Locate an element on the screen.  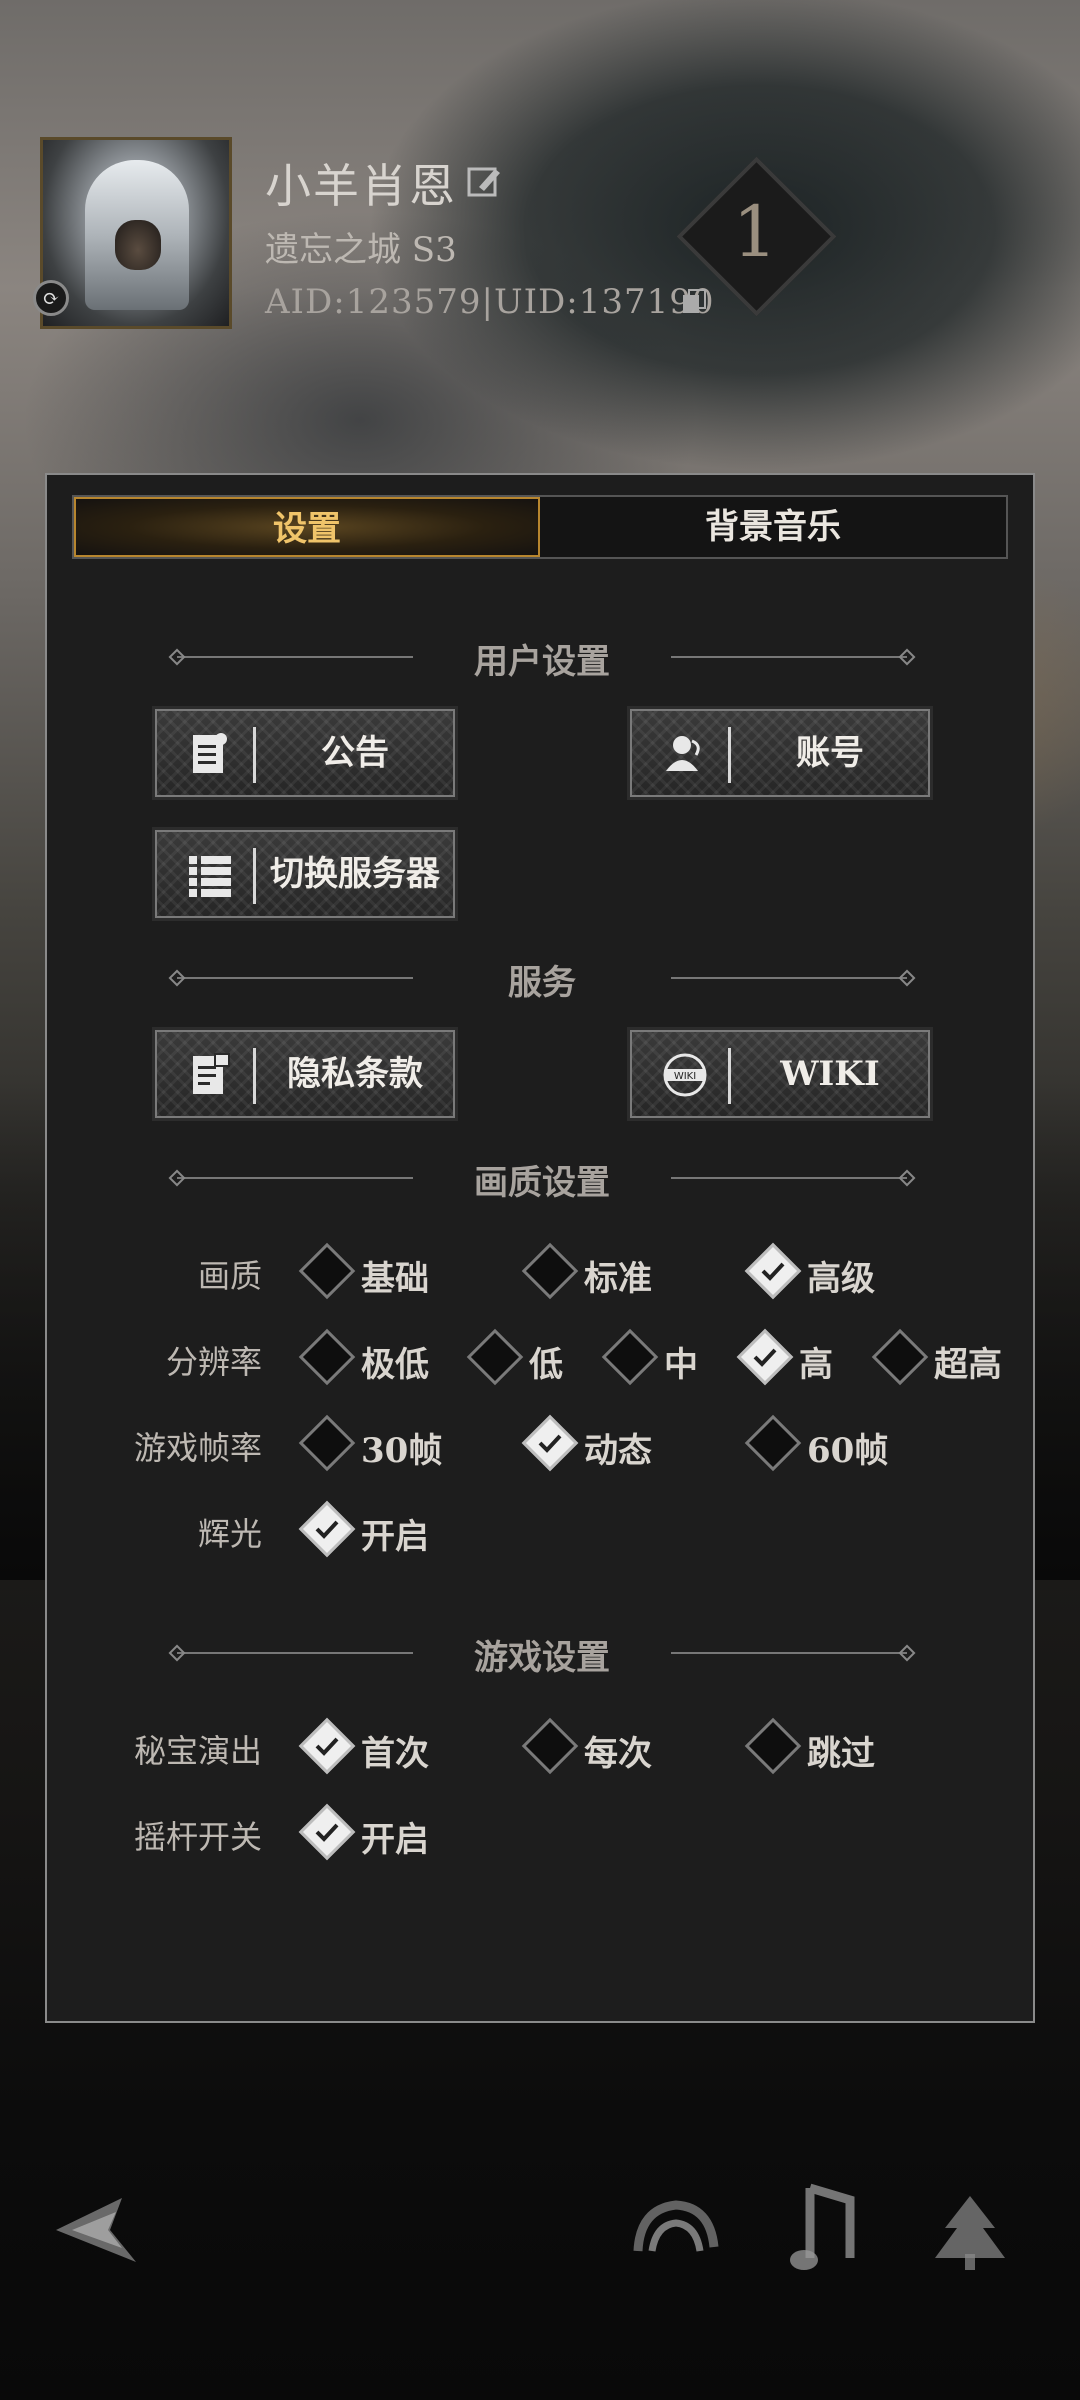
option-text: 高 is located at coordinates (816, 1365).